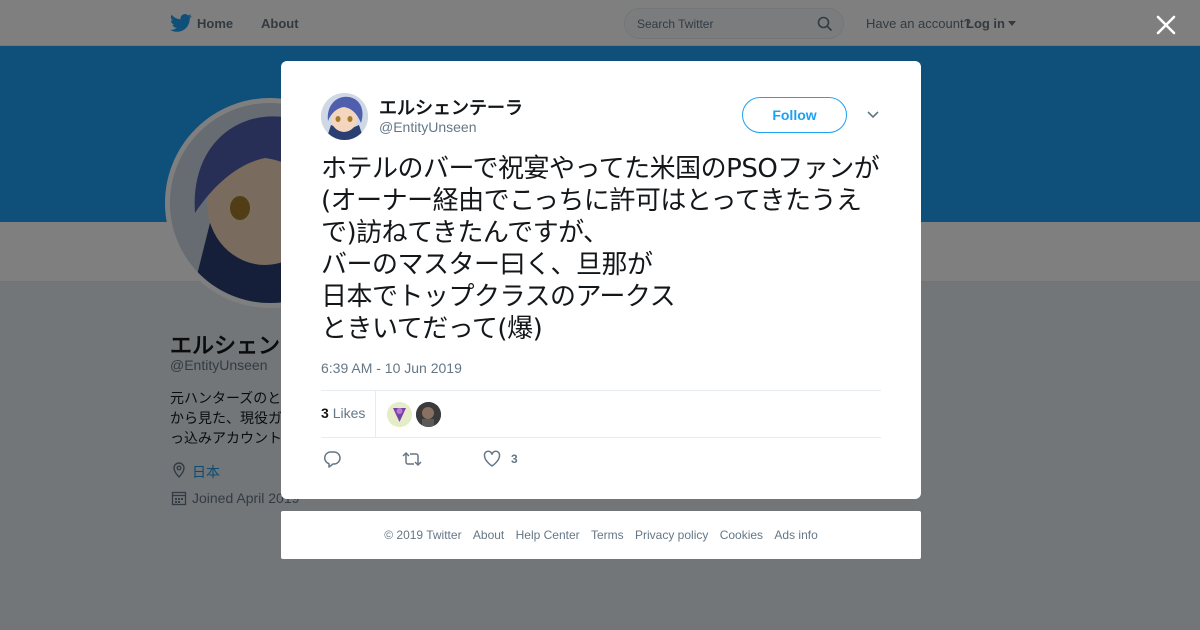  What do you see at coordinates (873, 115) in the screenshot?
I see `chevron-down-icon` at bounding box center [873, 115].